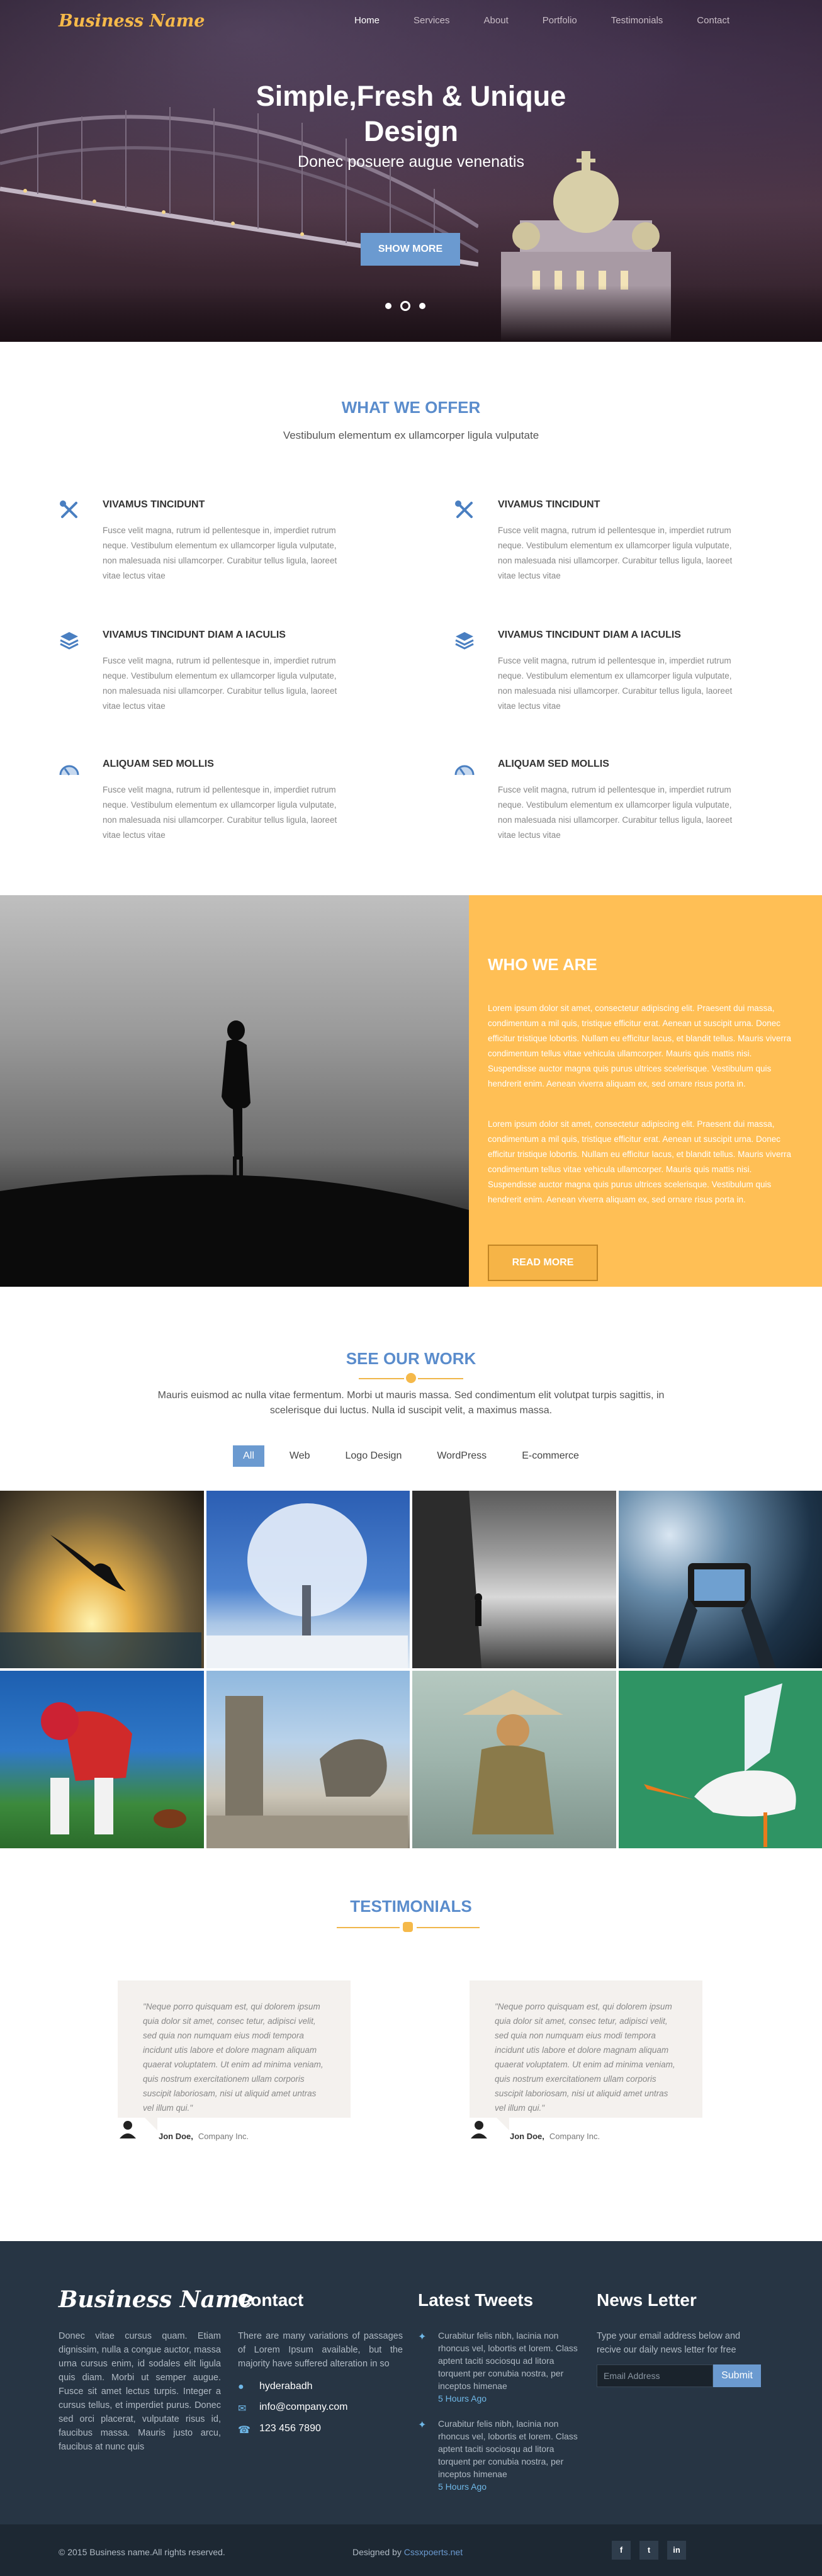 This screenshot has width=822, height=2576. I want to click on offer-item-title: ALIQUAM SED MOLLIS, so click(158, 764).